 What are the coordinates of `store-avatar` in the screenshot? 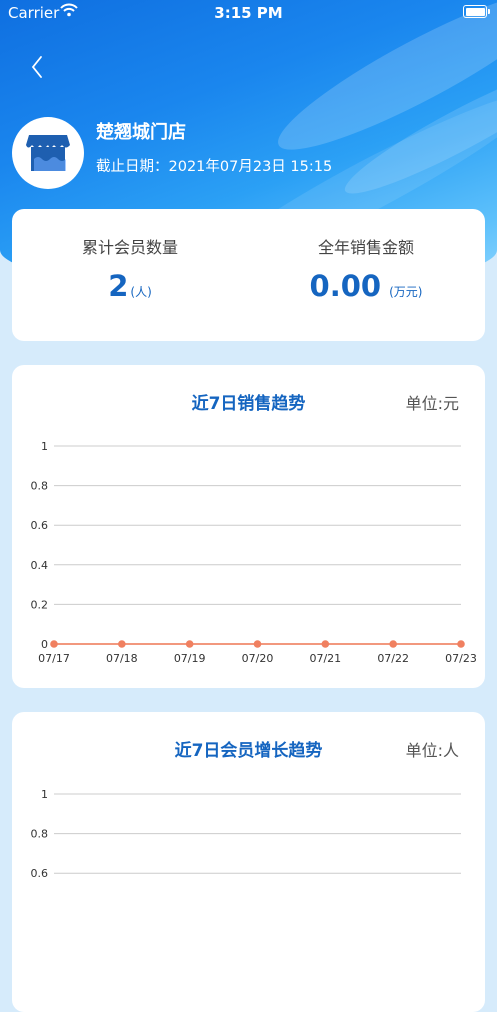 It's located at (48, 153).